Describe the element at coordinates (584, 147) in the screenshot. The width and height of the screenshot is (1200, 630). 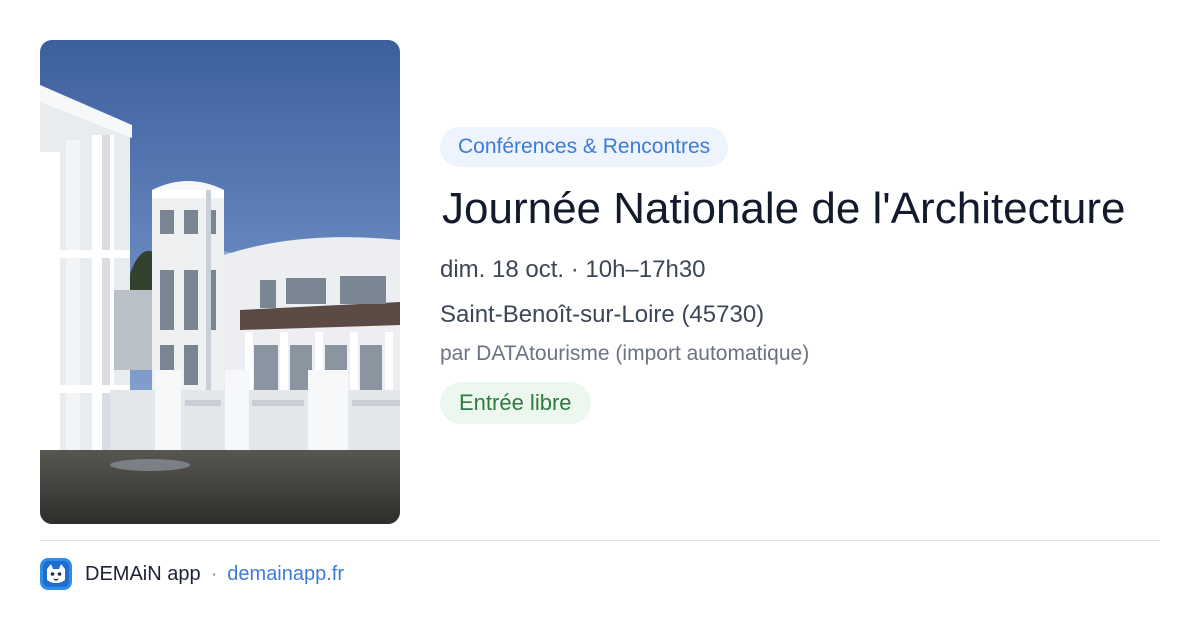
I see `category-badge: Conférences & Rencontres` at that location.